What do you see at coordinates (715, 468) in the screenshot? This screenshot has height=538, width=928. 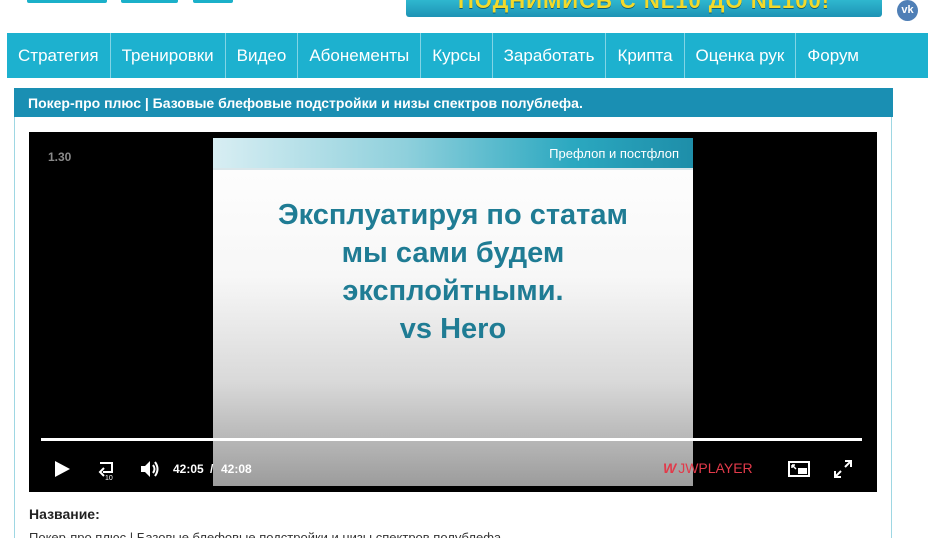 I see `jwplayer-logo-text: JWPLAYER` at bounding box center [715, 468].